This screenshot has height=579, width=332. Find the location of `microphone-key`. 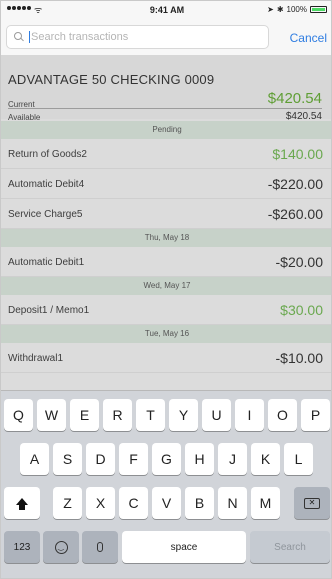

microphone-key is located at coordinates (100, 547).